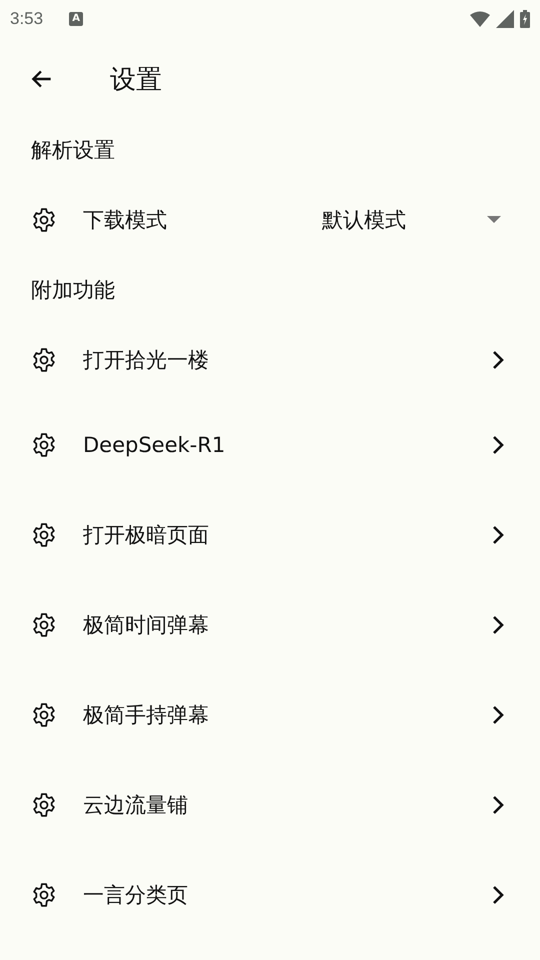  What do you see at coordinates (136, 895) in the screenshot?
I see `row-label: 一言分类页` at bounding box center [136, 895].